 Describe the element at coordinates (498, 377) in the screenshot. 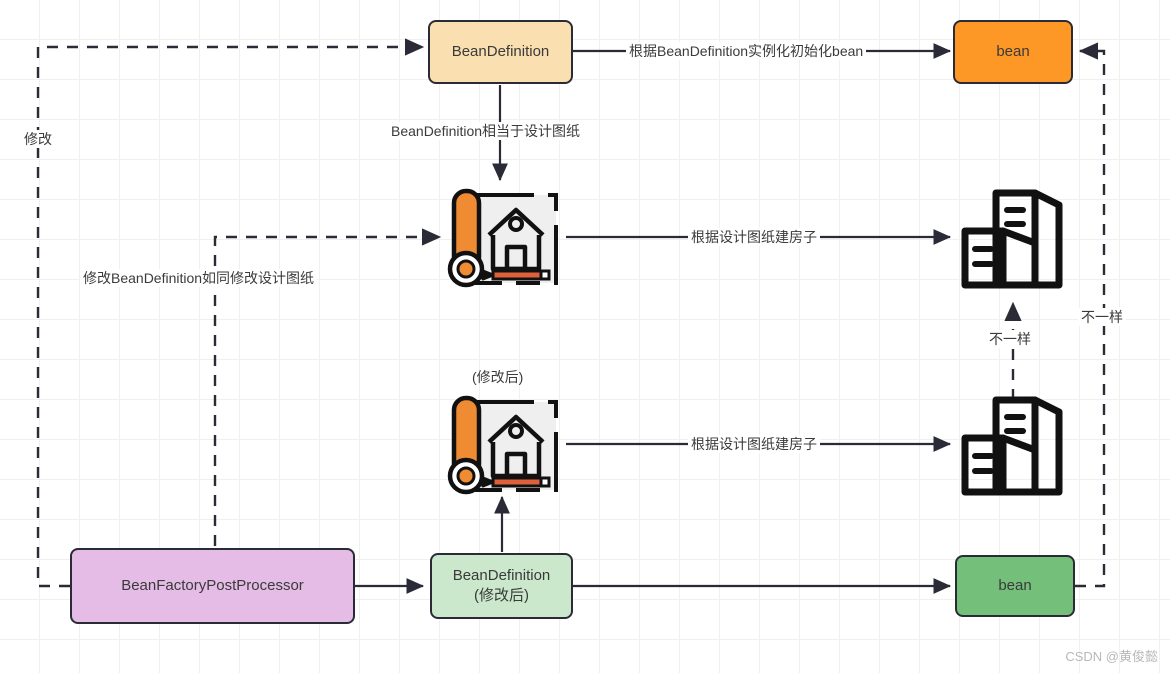

I see `label-modified-suffix: (修改后)` at that location.